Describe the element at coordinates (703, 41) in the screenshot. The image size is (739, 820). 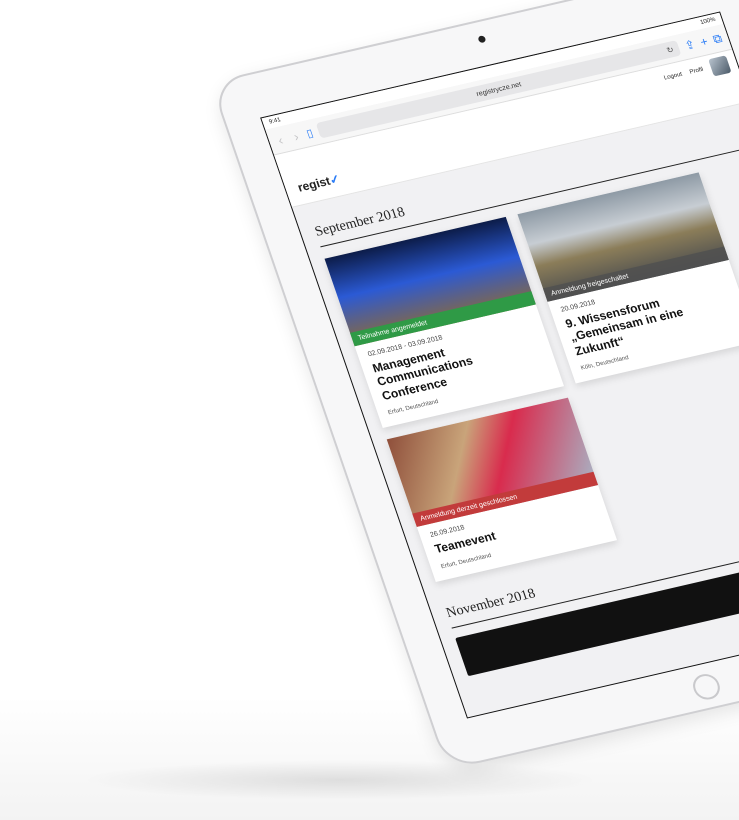
I see `plus-icon: +` at that location.